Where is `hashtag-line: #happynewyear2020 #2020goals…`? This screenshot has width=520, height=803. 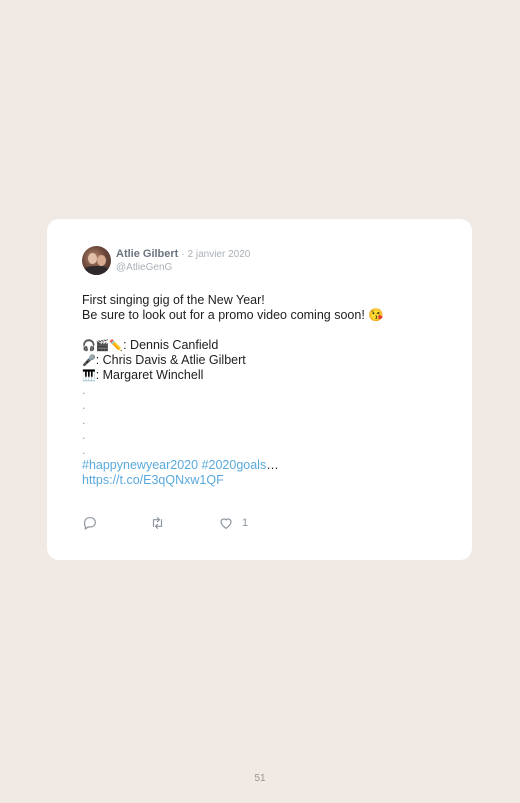 hashtag-line: #happynewyear2020 #2020goals… is located at coordinates (262, 465).